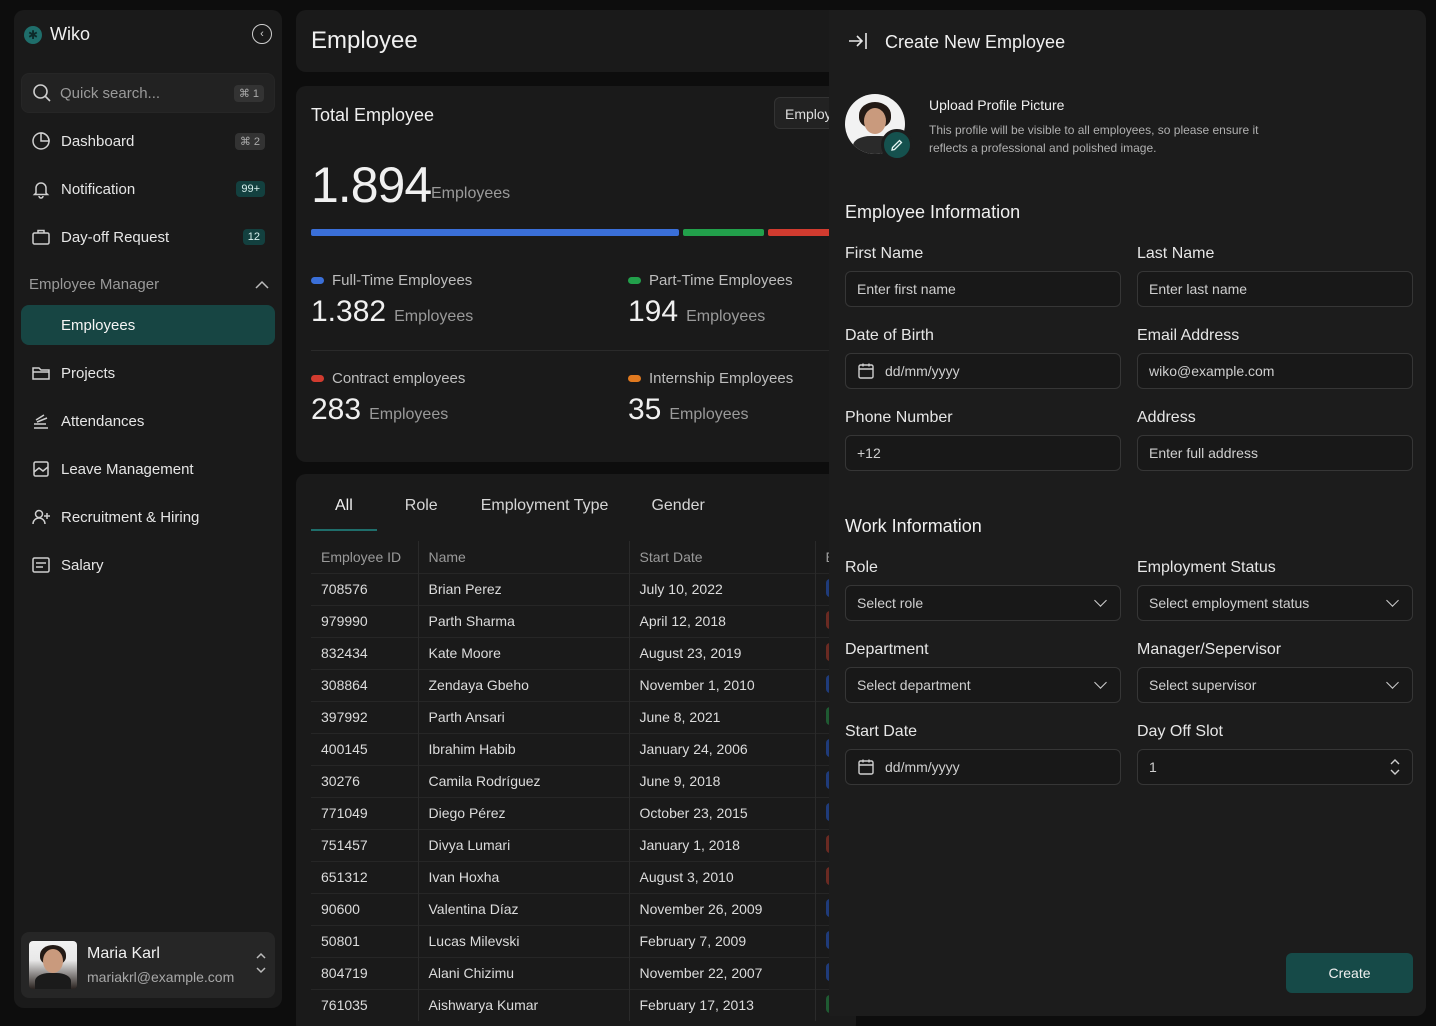 This screenshot has width=1436, height=1026. I want to click on table-row: 804719 Alani Chizimu November 22, 2007, so click(583, 972).